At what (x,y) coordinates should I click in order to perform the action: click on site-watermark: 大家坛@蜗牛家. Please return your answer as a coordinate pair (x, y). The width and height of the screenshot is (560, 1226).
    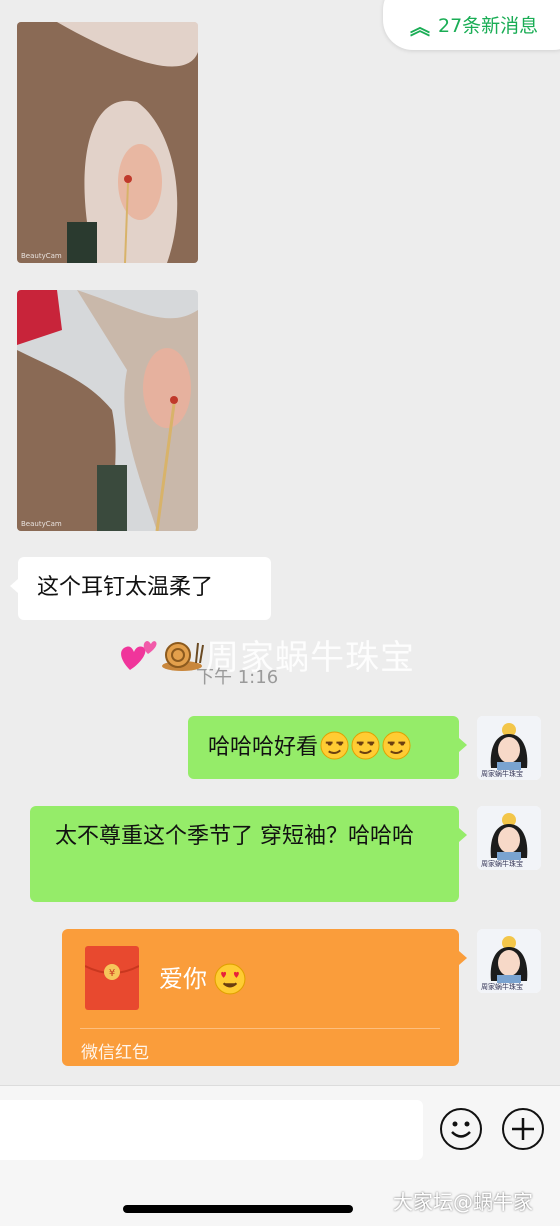
    Looking at the image, I should click on (463, 1202).